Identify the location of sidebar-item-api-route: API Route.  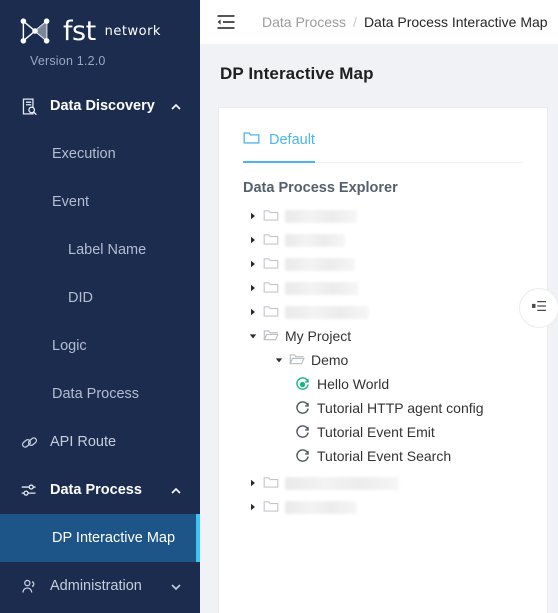
(100, 442).